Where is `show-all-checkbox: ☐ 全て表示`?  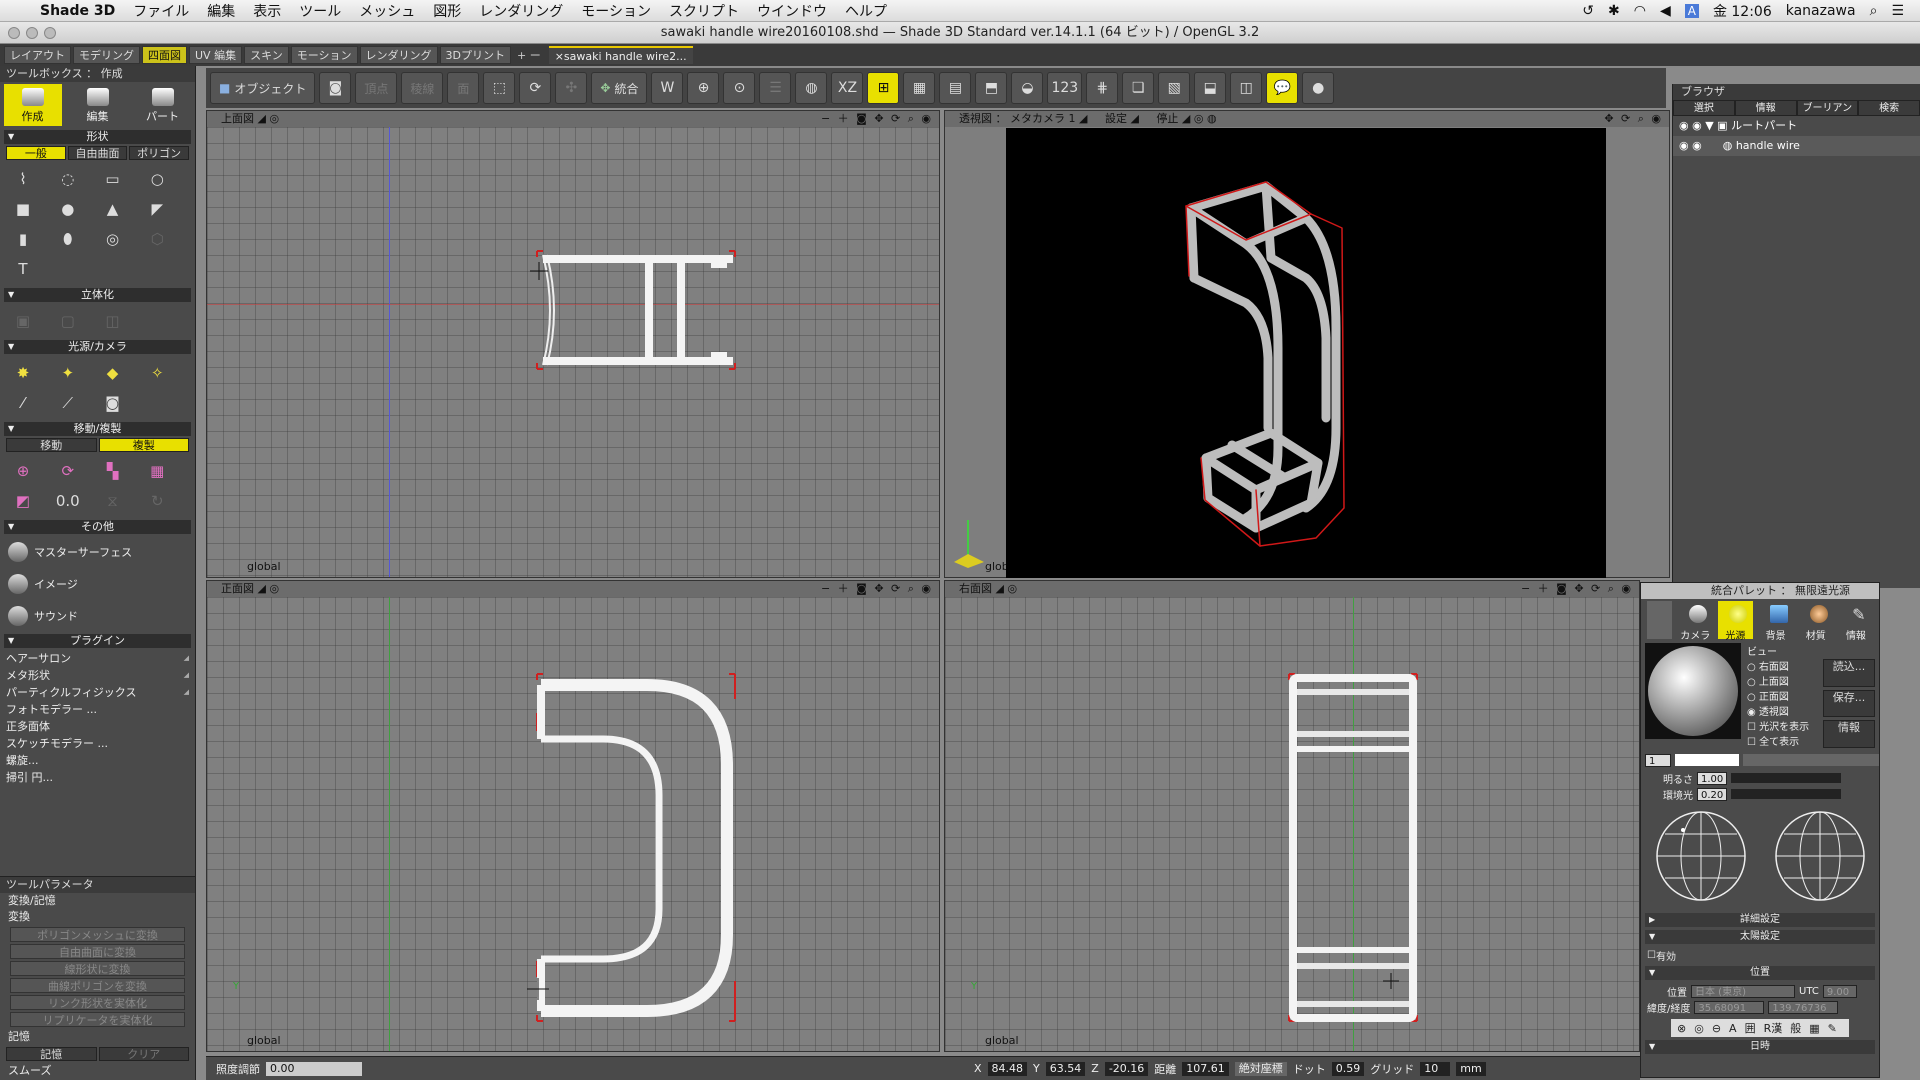 show-all-checkbox: ☐ 全て表示 is located at coordinates (1785, 740).